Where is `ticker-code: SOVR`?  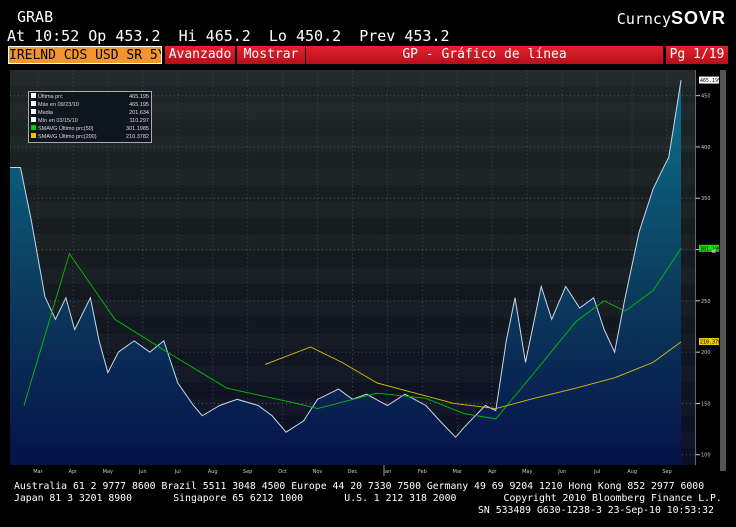 ticker-code: SOVR is located at coordinates (698, 18).